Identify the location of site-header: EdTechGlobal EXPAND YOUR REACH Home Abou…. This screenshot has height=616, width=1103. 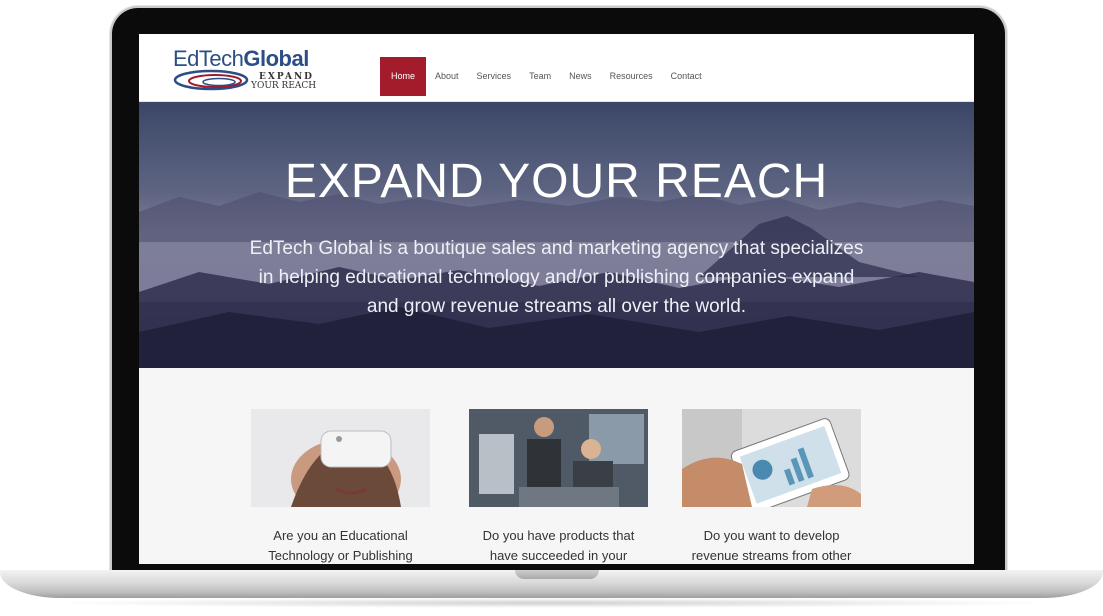
(556, 68).